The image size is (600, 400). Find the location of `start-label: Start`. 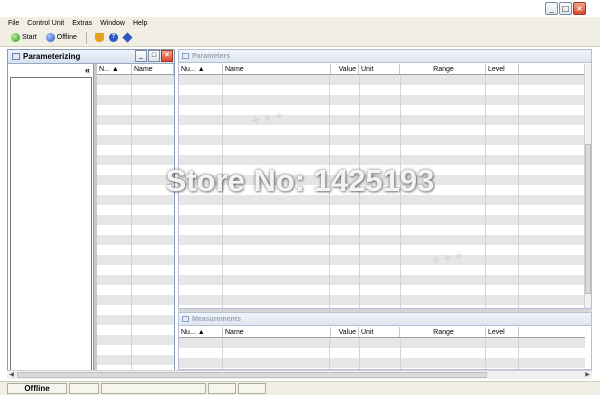

start-label: Start is located at coordinates (29, 37).